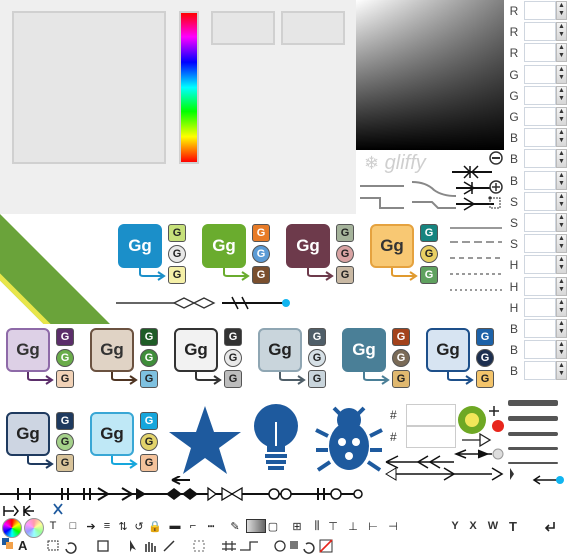  Describe the element at coordinates (297, 526) in the screenshot. I see `align-middle-icon: ⊞` at that location.